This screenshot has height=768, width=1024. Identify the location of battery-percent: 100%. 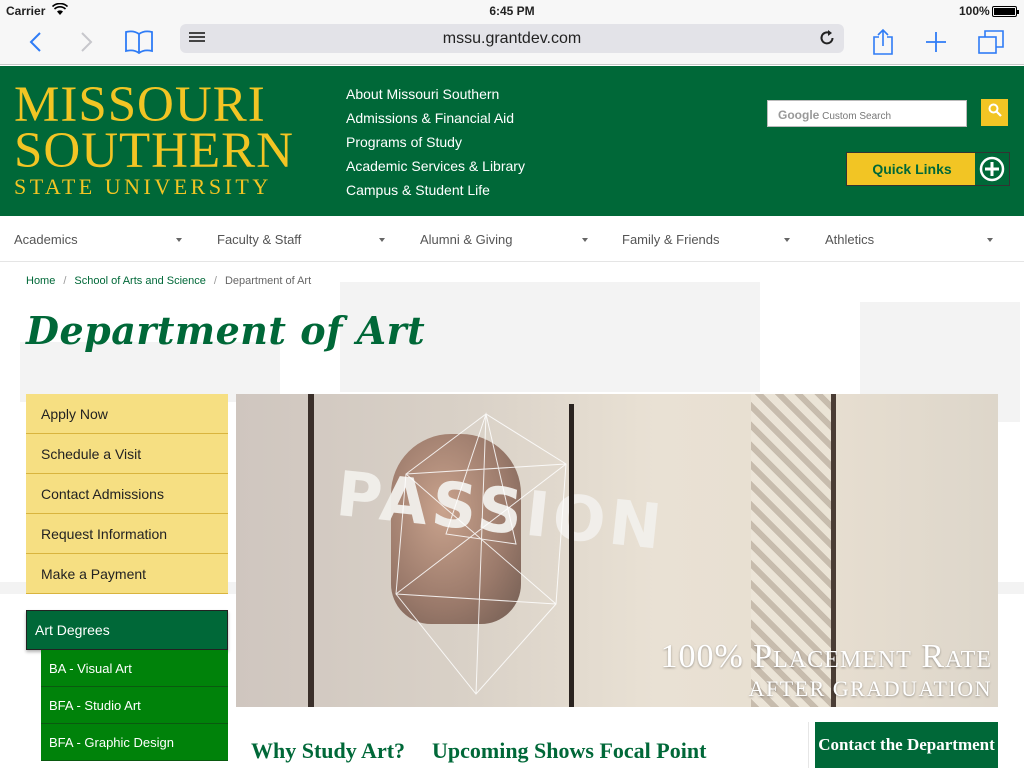
(974, 11).